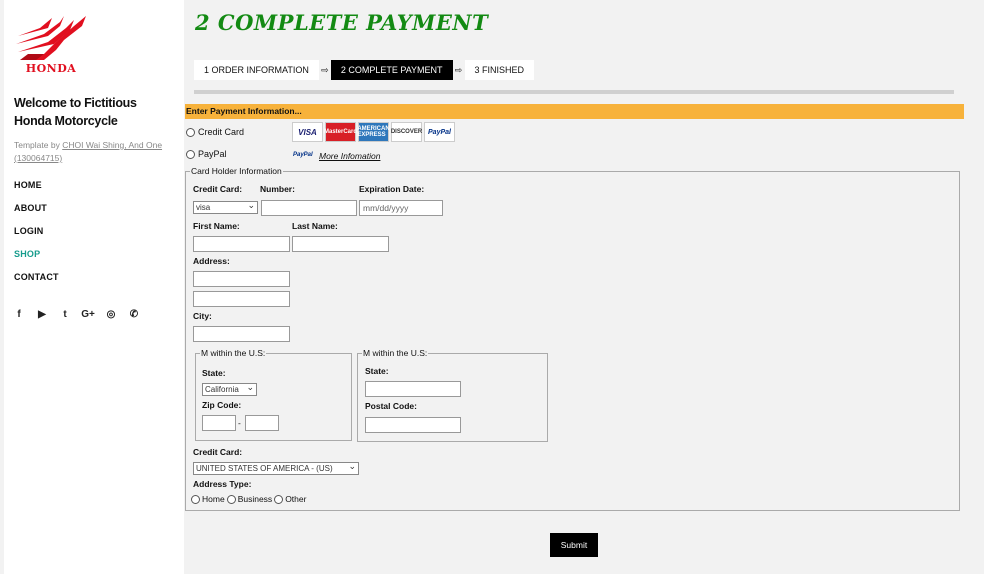 The image size is (984, 574). I want to click on page-title: 2 COMPLETE PAYMENT, so click(342, 22).